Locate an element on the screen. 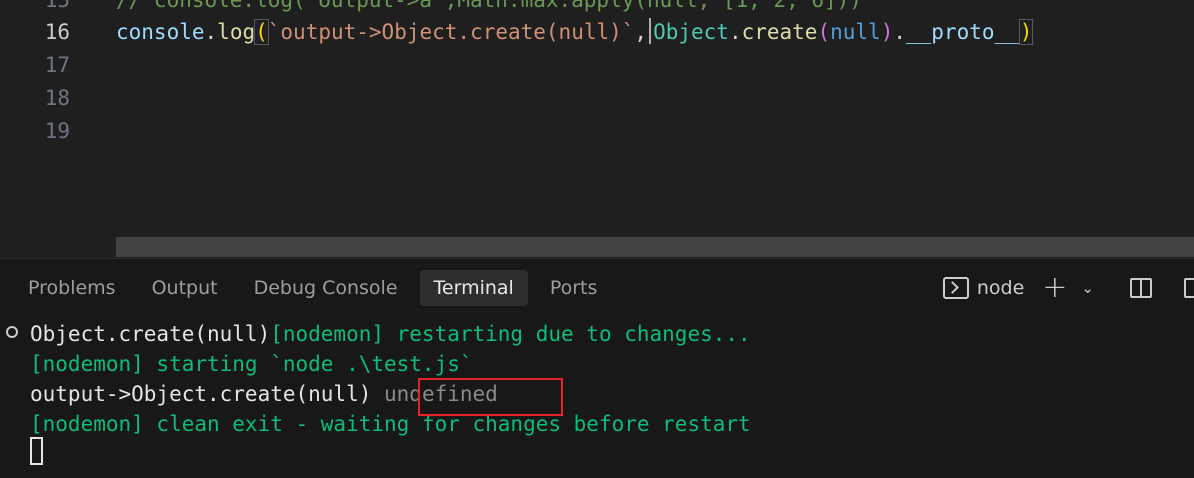 The width and height of the screenshot is (1194, 478). terminal-dropdown-button: ⌄ is located at coordinates (1085, 288).